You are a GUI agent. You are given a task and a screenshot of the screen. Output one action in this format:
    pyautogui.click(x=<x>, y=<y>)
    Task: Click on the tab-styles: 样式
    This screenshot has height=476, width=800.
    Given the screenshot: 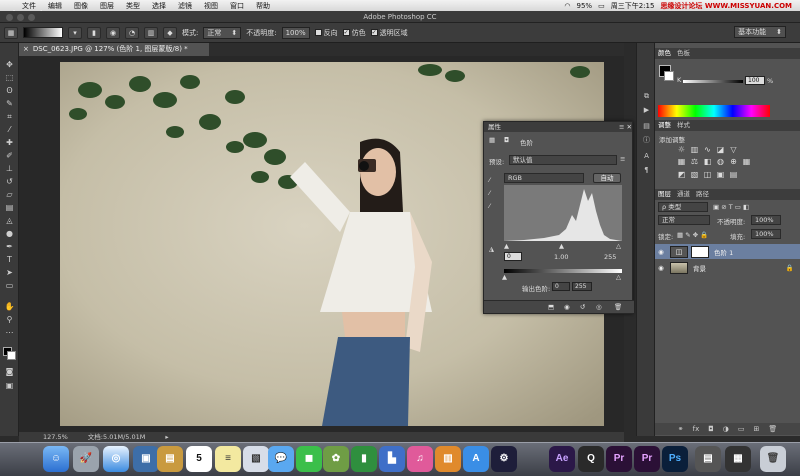 What is the action you would take?
    pyautogui.click(x=683, y=125)
    